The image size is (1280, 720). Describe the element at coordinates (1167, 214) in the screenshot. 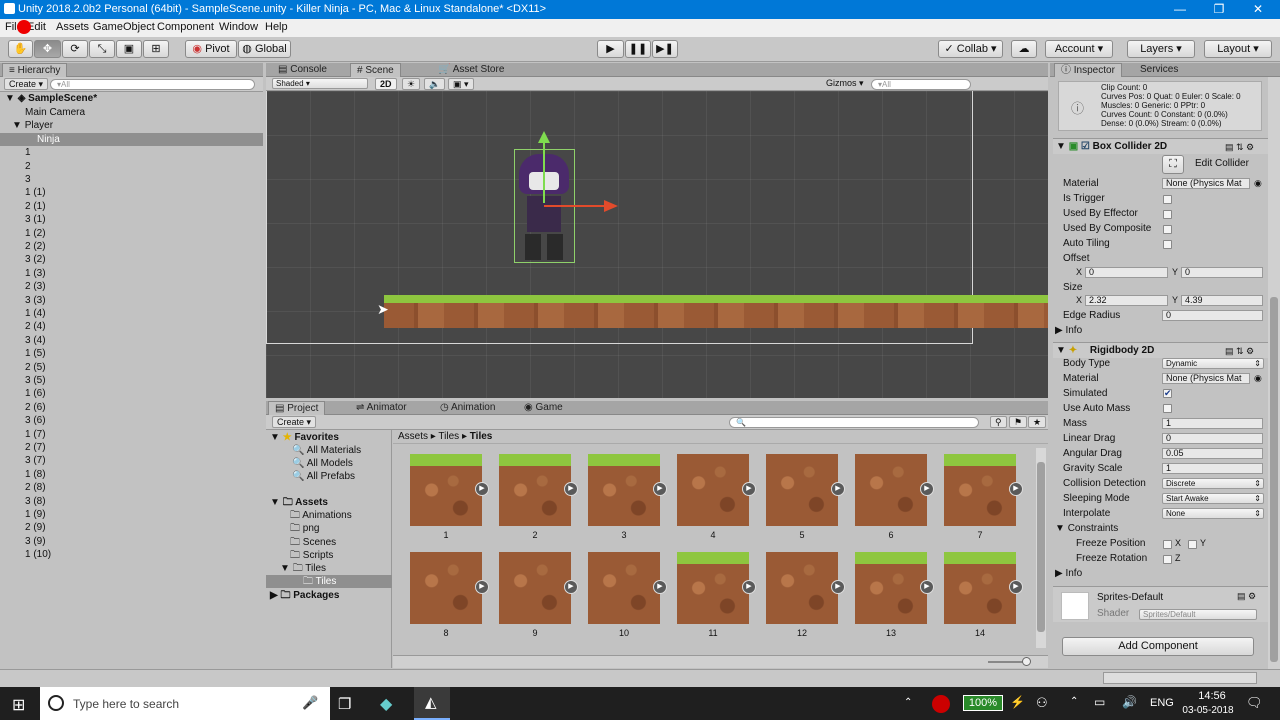

I see `used-by-effector-checkbox` at that location.